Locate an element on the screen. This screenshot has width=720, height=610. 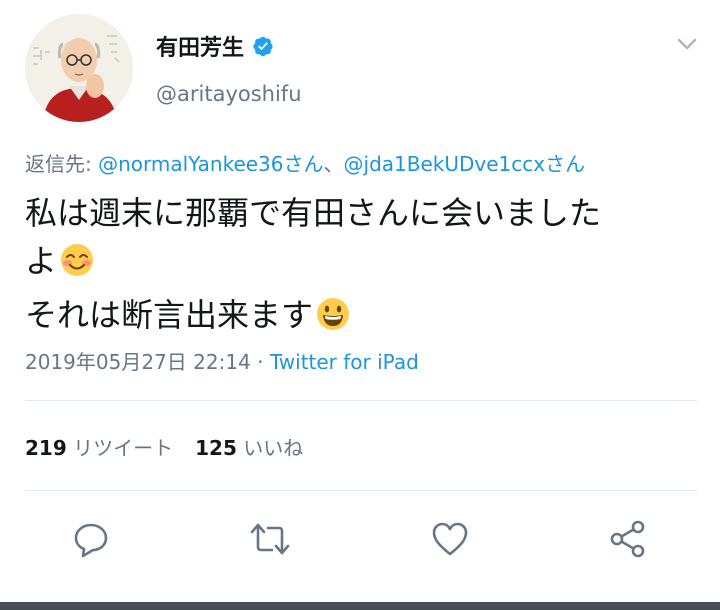
author-name-row: 有田芳生 is located at coordinates (215, 46).